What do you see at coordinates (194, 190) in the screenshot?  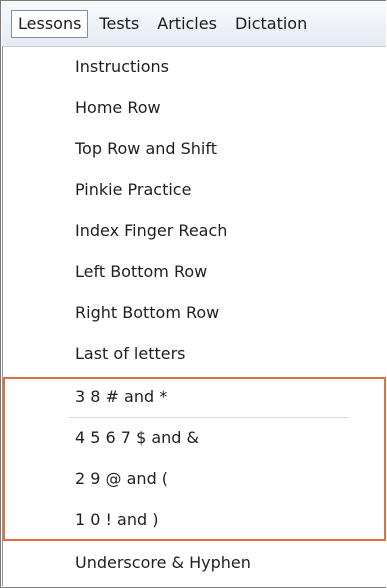 I see `menu-item-pinkie-practice: Pinkie Practice` at bounding box center [194, 190].